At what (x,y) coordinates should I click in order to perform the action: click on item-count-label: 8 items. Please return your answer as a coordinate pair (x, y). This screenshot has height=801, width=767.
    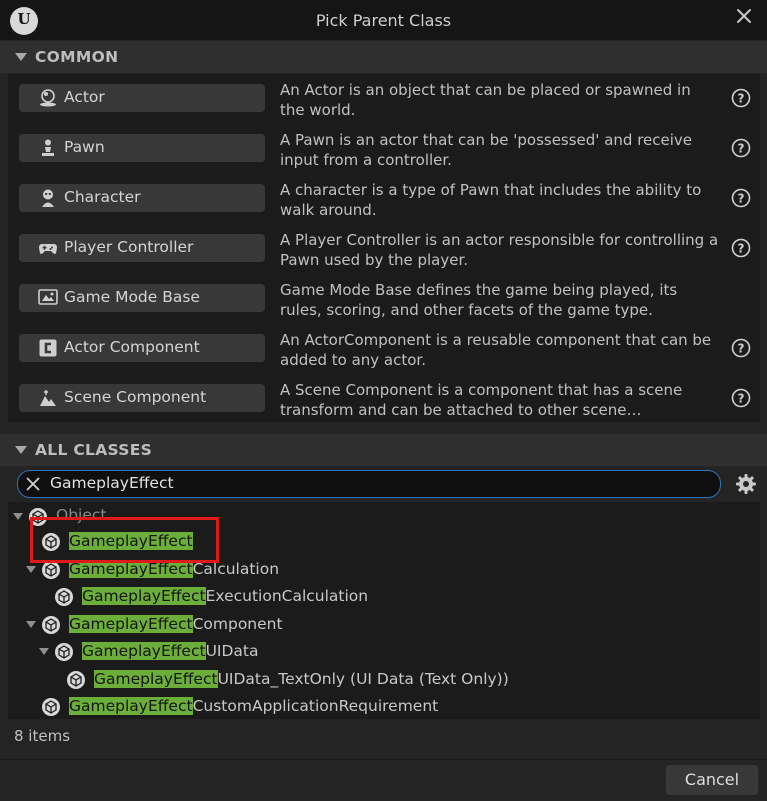
    Looking at the image, I should click on (42, 736).